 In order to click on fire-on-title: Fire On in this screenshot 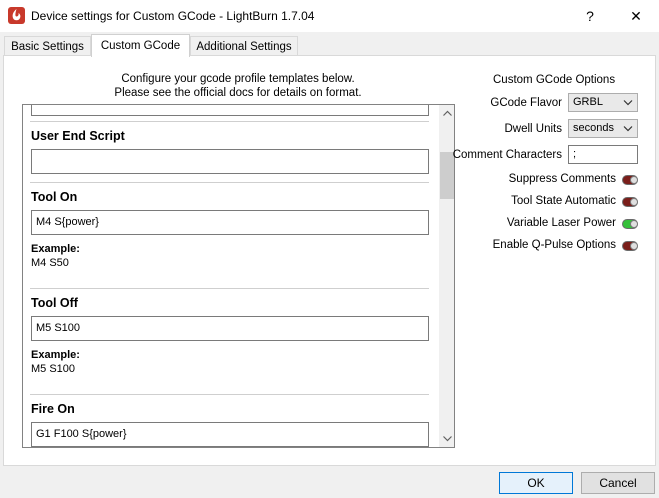, I will do `click(53, 409)`.